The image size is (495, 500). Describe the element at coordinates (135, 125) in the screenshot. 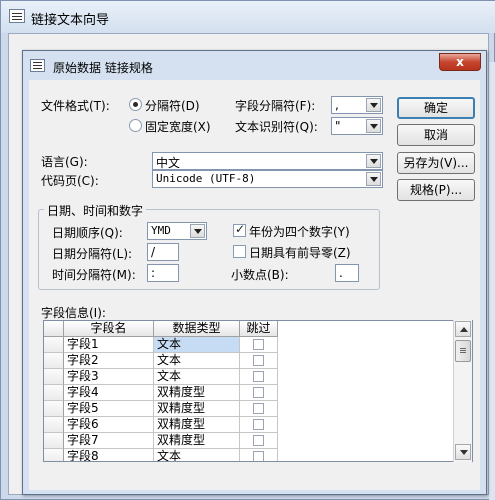

I see `fixed-width-radio` at that location.